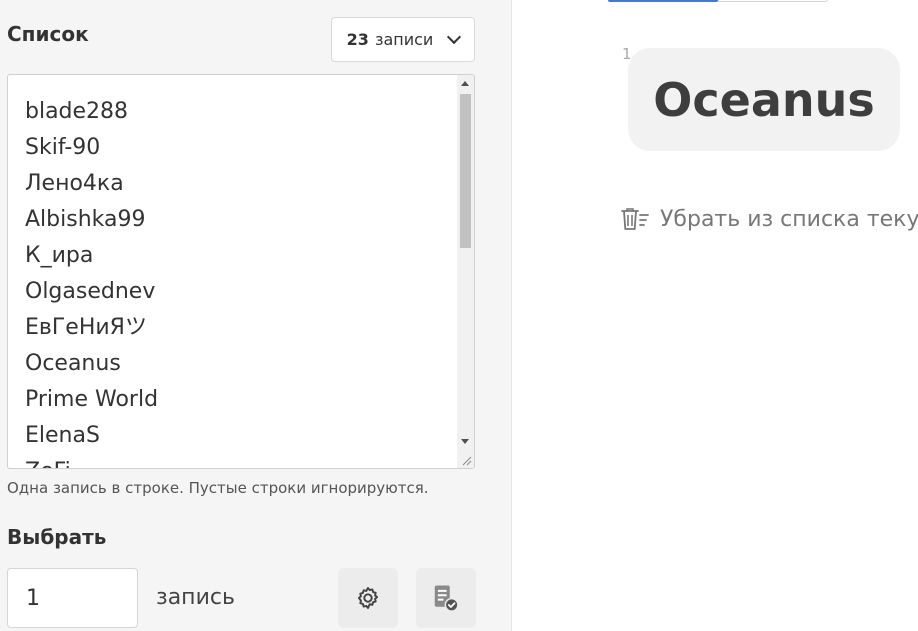 The width and height of the screenshot is (918, 631). Describe the element at coordinates (789, 219) in the screenshot. I see `remove-from-list-label: Убрать из списка текущ` at that location.